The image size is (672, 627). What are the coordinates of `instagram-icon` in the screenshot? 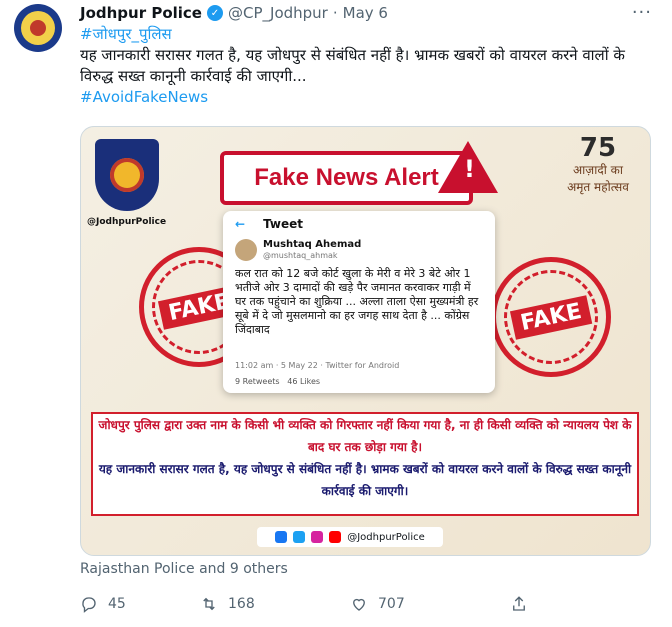 It's located at (317, 537).